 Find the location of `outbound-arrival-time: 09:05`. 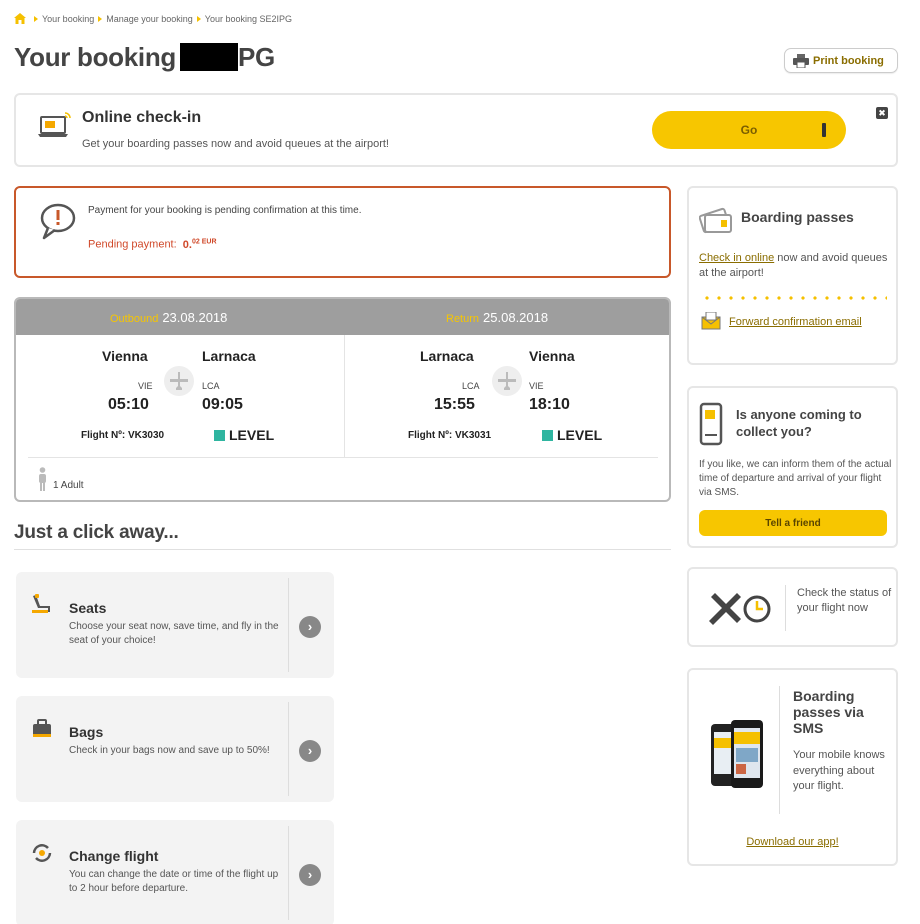

outbound-arrival-time: 09:05 is located at coordinates (222, 404).